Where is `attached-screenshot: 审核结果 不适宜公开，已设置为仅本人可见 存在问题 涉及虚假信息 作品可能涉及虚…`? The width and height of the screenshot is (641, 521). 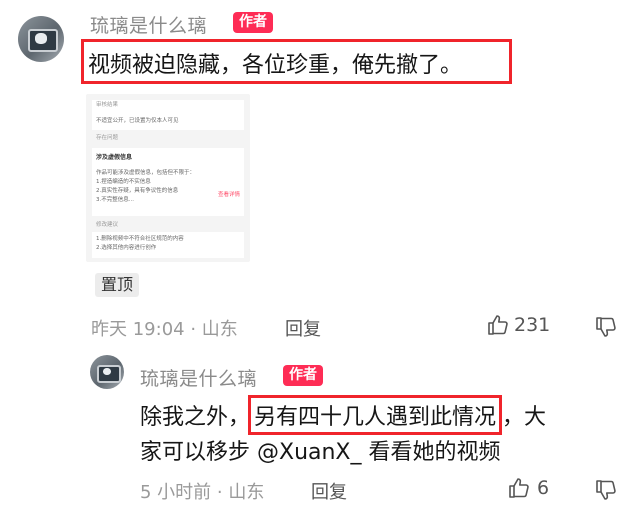 attached-screenshot: 审核结果 不适宜公开，已设置为仅本人可见 存在问题 涉及虚假信息 作品可能涉及虚… is located at coordinates (168, 178).